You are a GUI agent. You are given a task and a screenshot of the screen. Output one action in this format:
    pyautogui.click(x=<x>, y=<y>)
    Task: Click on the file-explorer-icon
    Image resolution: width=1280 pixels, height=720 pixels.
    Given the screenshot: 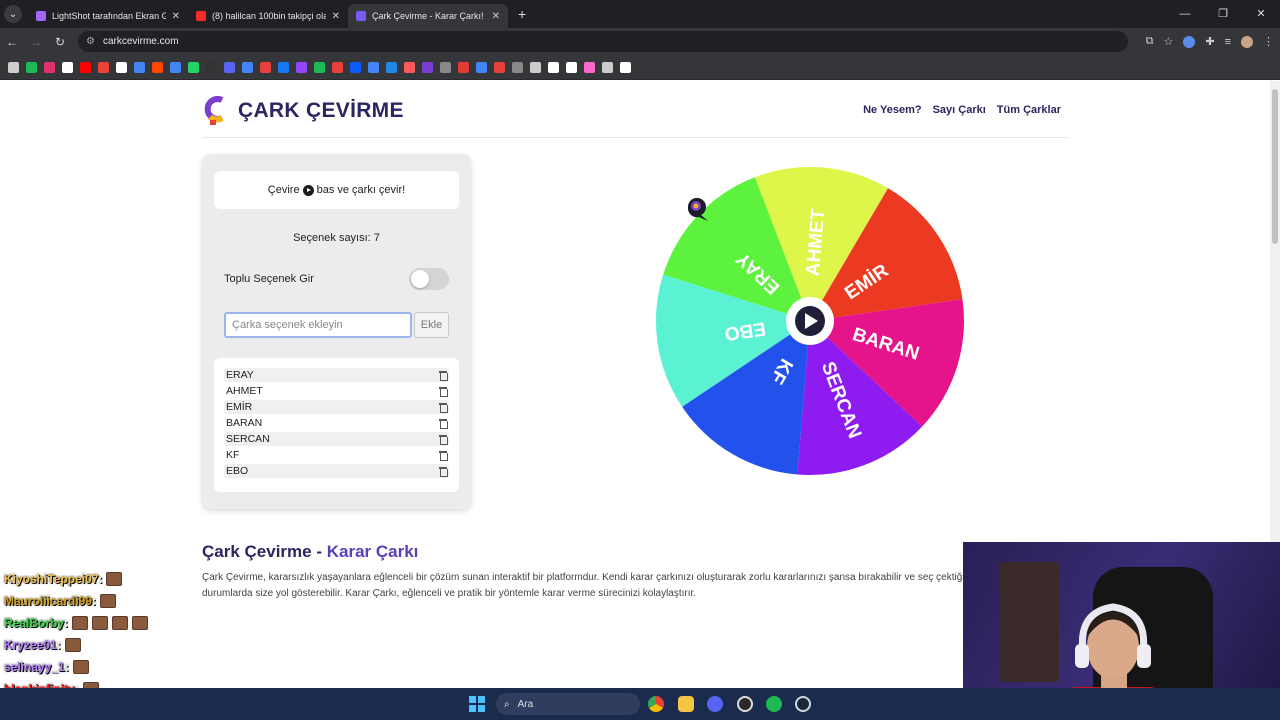 What is the action you would take?
    pyautogui.click(x=686, y=704)
    